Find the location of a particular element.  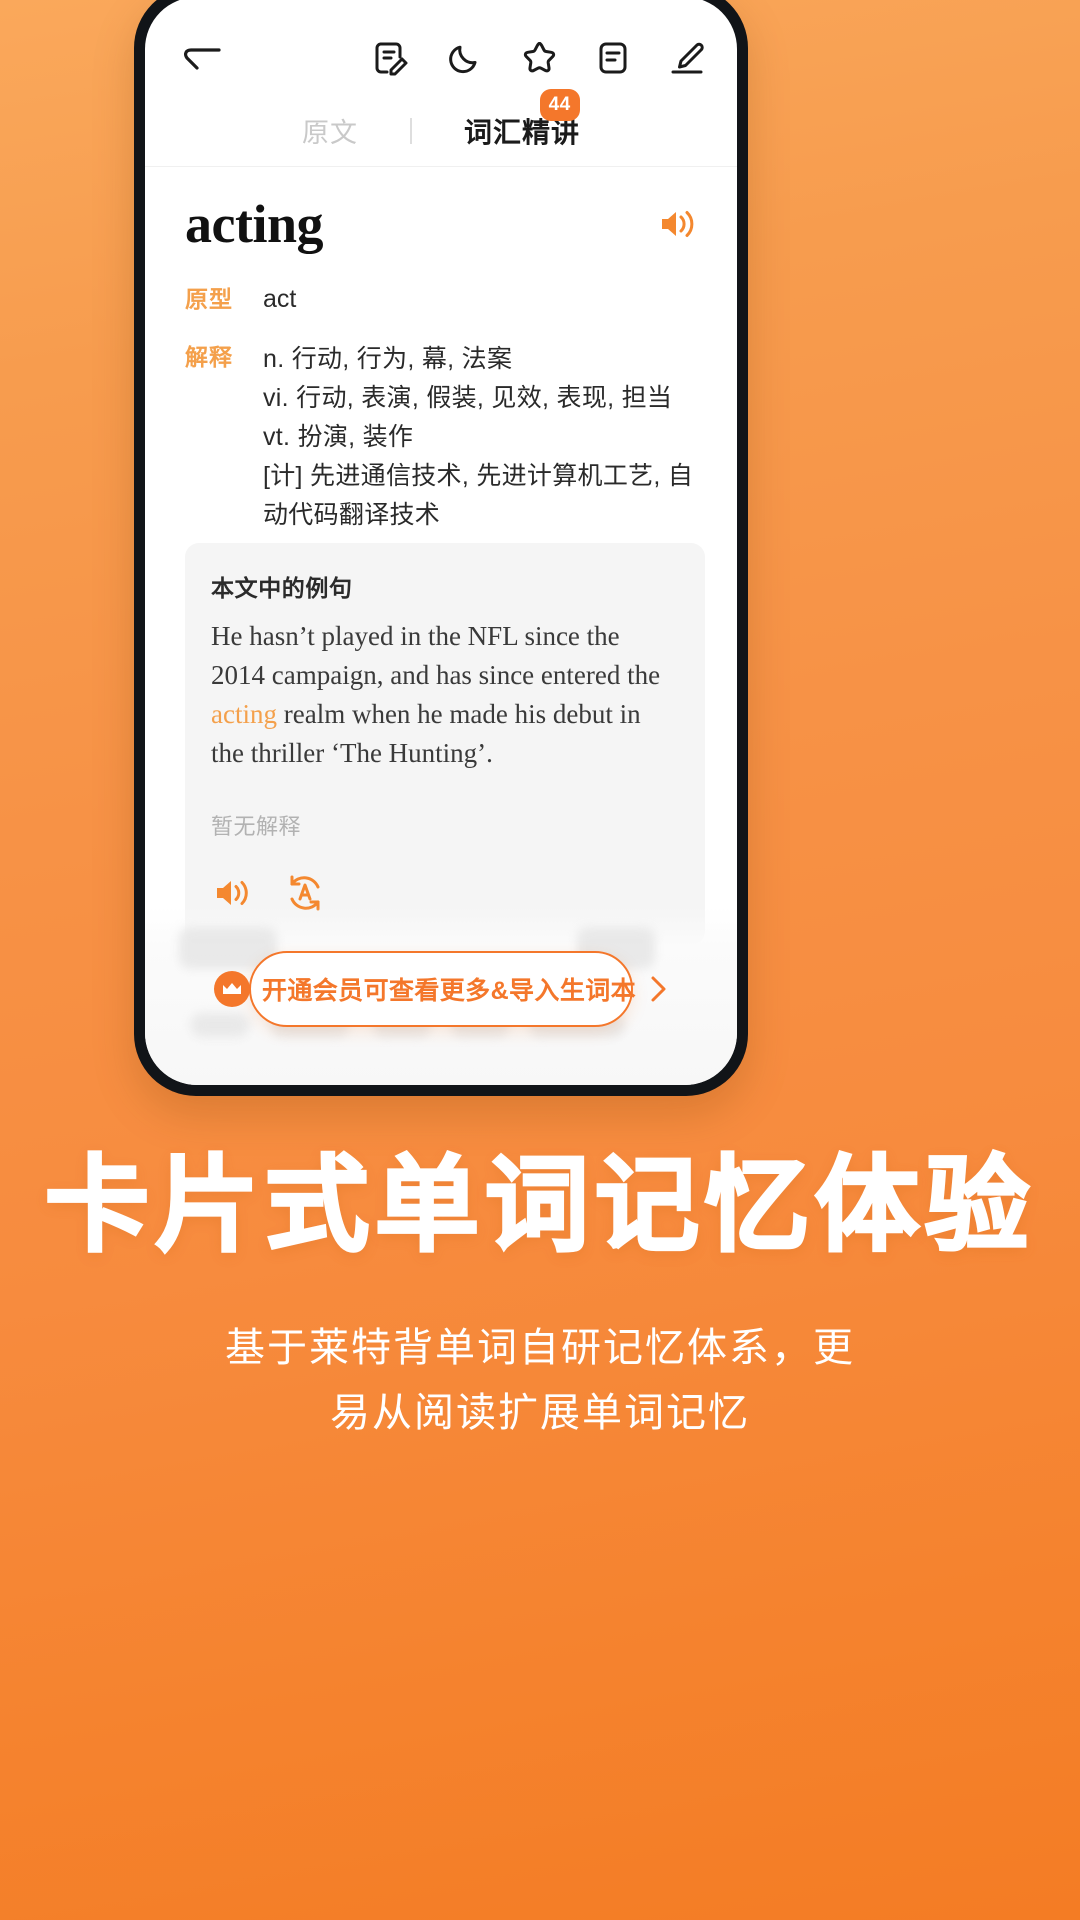

promo-subtitle-line: 易从阅读扩展单词记忆 is located at coordinates (540, 1413).